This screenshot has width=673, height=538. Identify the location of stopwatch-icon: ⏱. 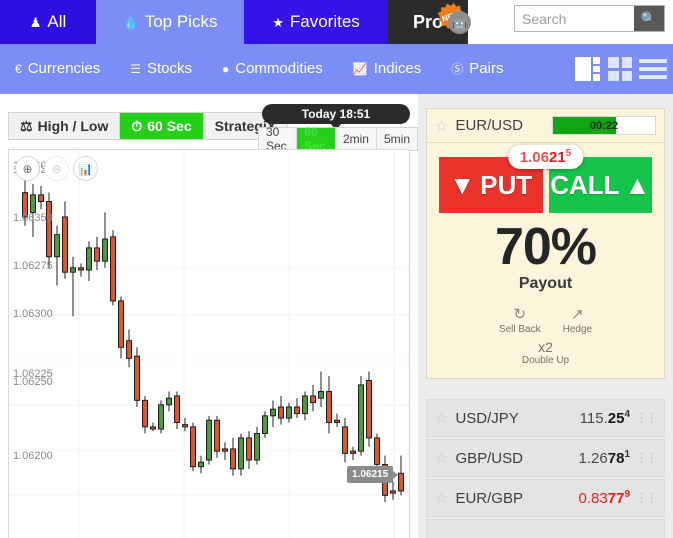
(137, 125).